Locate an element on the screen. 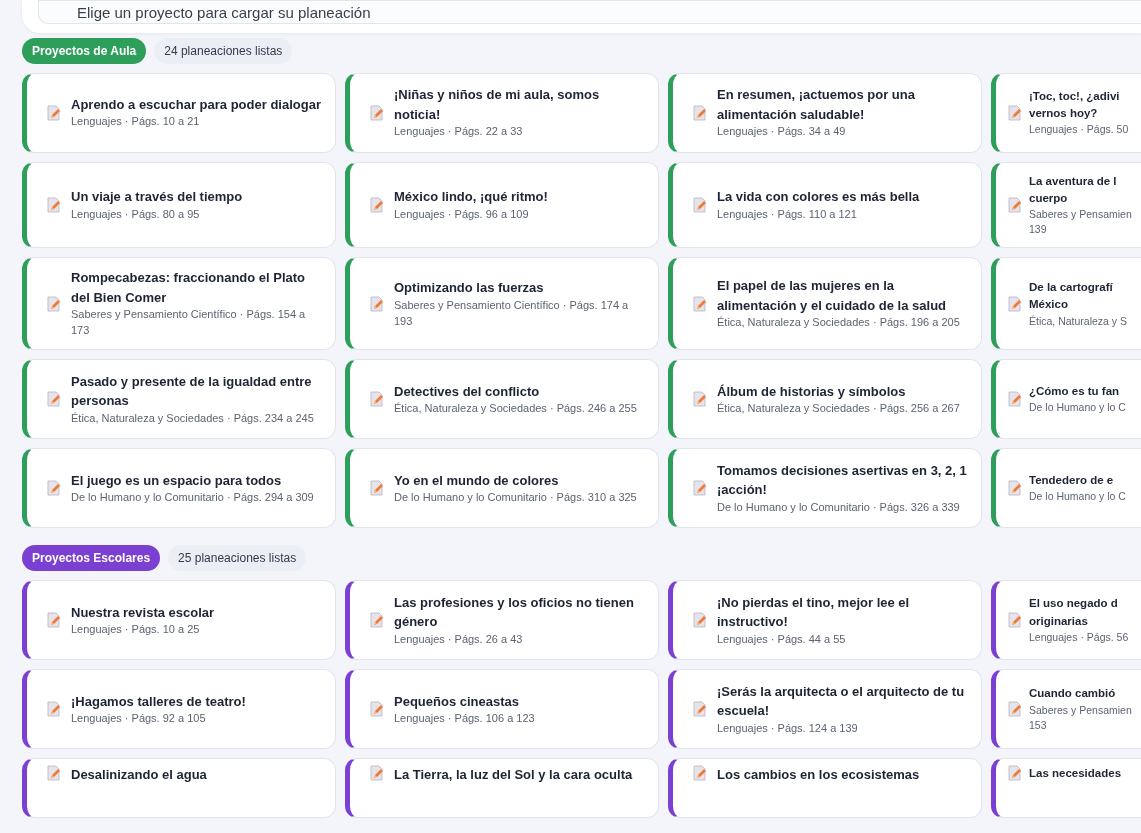  project-card: Tendedero de e De lo Humano y lo C is located at coordinates (1066, 488).